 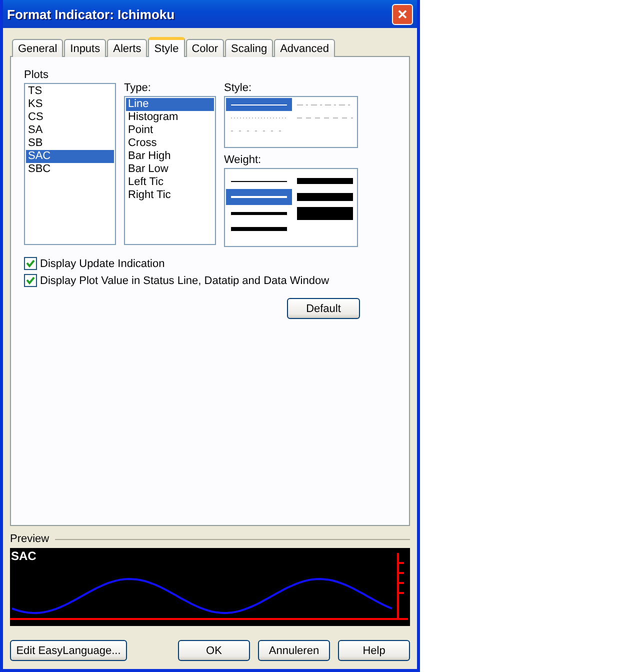 What do you see at coordinates (323, 308) in the screenshot?
I see `default-button: Default` at bounding box center [323, 308].